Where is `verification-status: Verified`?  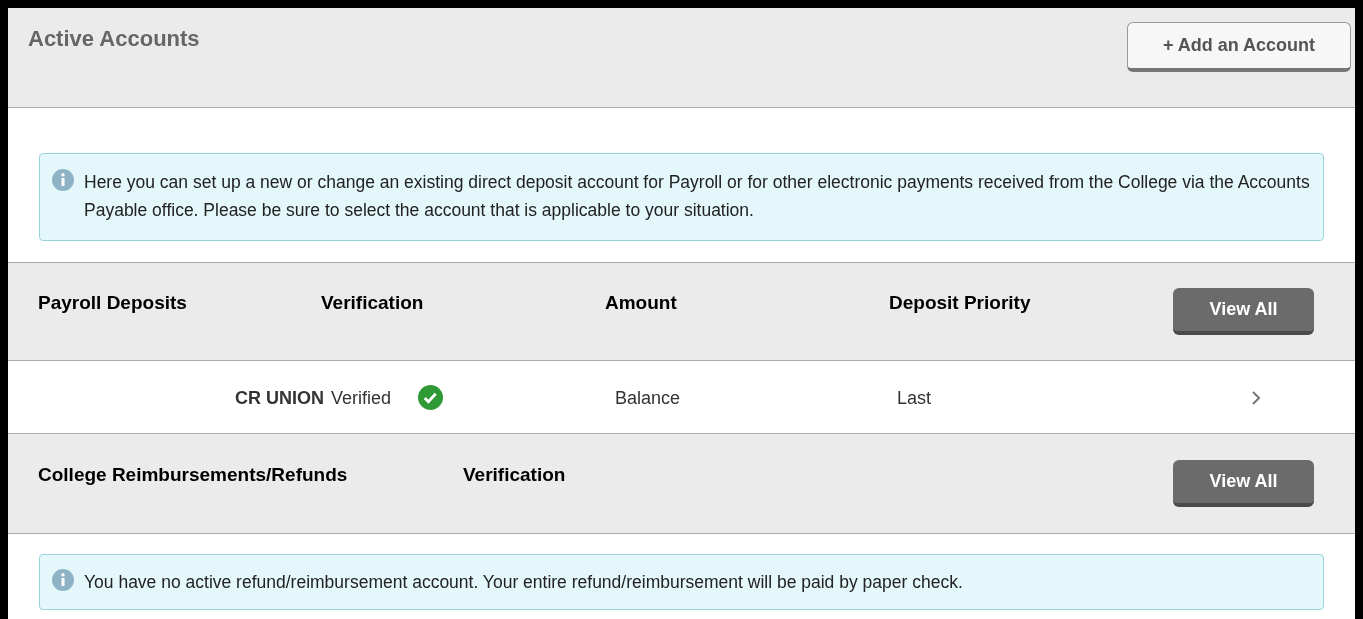
verification-status: Verified is located at coordinates (361, 398).